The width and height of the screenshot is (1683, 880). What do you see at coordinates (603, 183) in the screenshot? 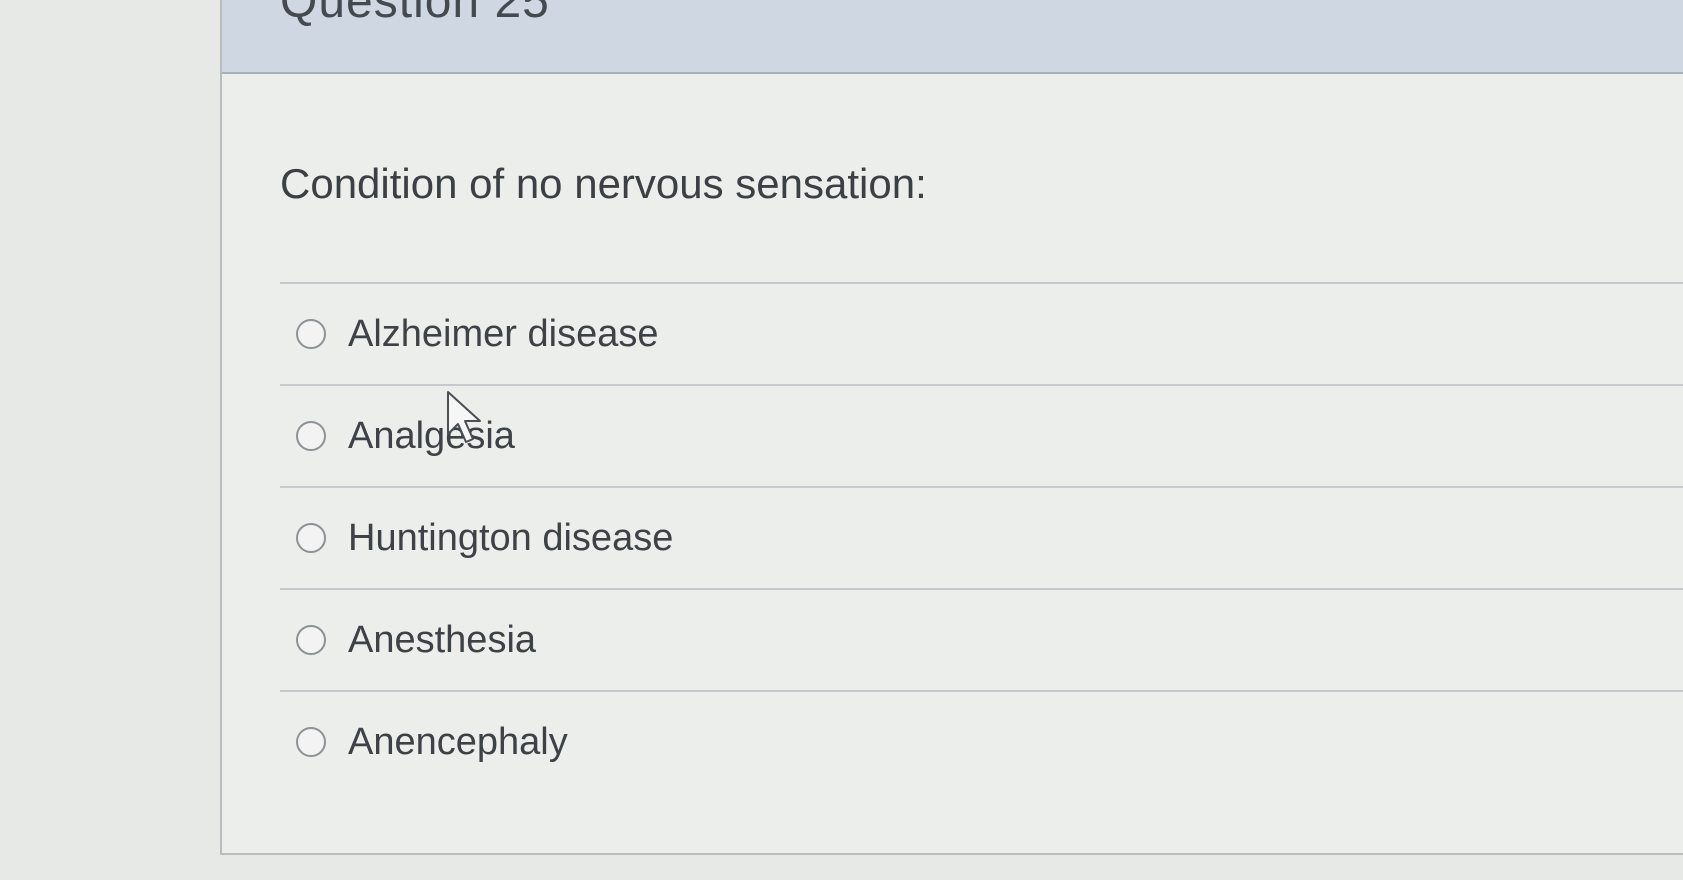
I see `question-prompt: Condition of no nervous sensation:` at bounding box center [603, 183].